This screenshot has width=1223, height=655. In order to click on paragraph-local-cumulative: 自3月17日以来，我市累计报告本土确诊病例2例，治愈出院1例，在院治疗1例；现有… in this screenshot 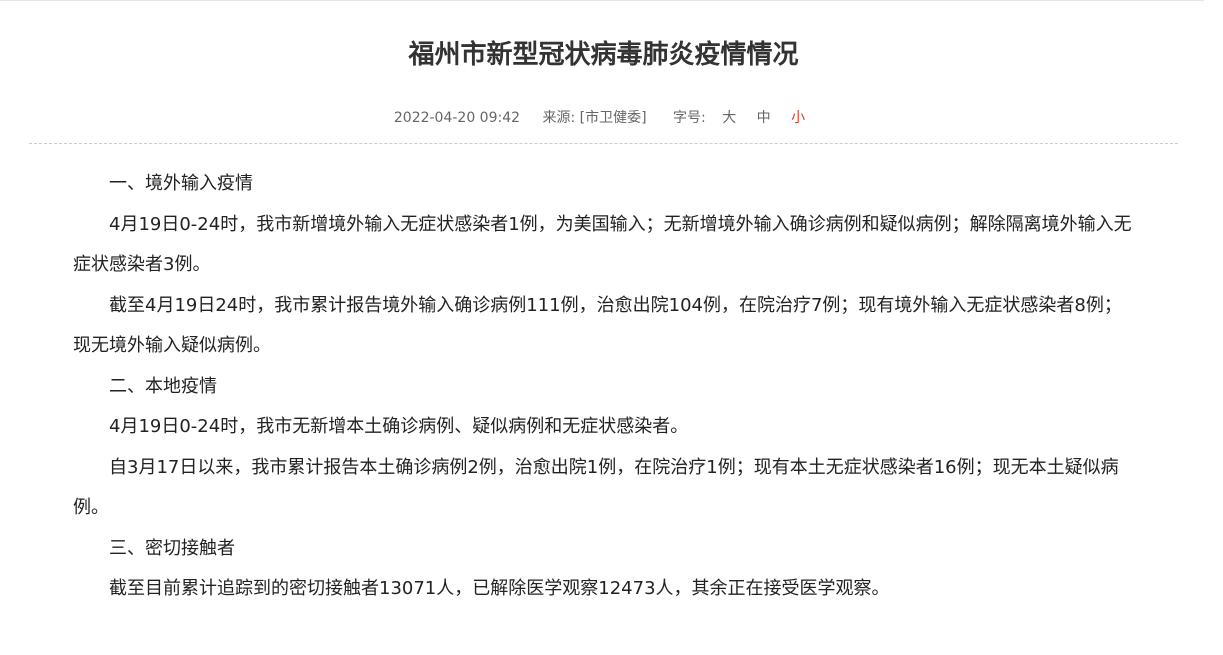, I will do `click(596, 487)`.